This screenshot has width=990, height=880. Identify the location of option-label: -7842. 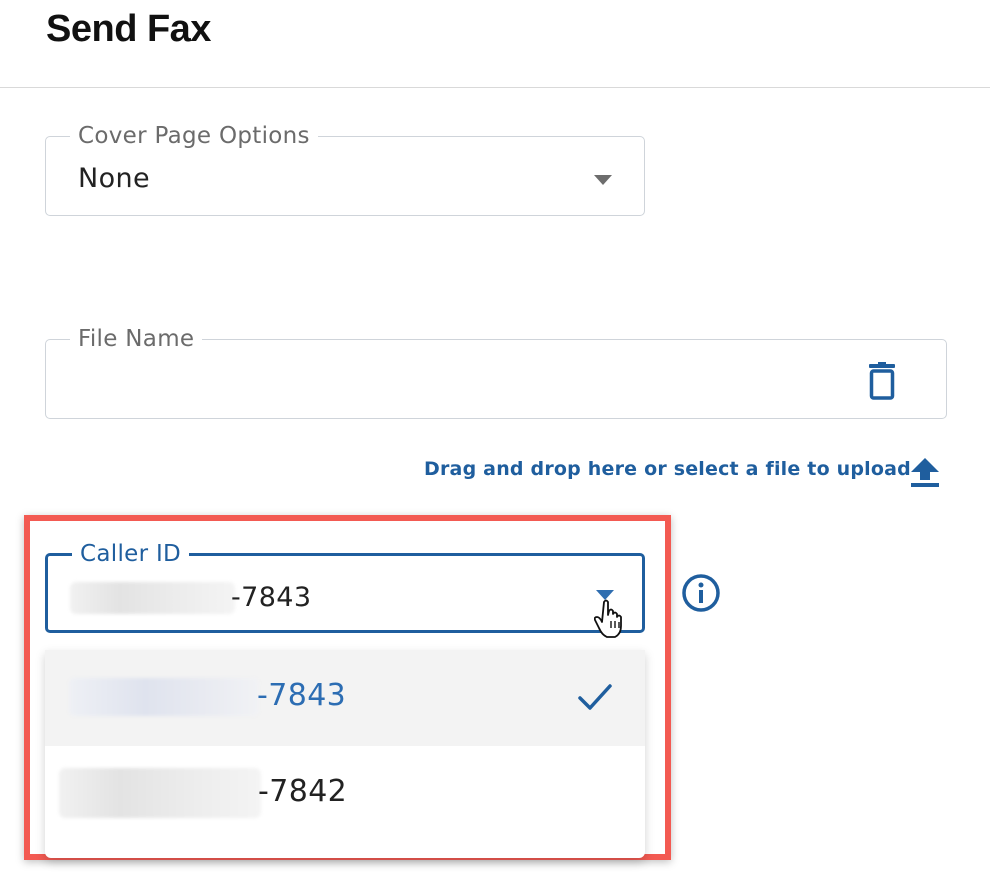
(303, 791).